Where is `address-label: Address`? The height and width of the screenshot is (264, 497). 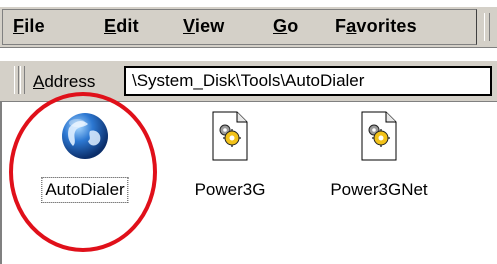 address-label: Address is located at coordinates (64, 82).